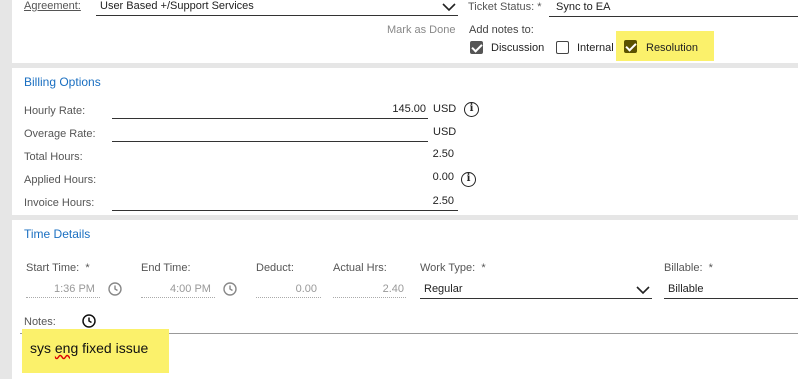  Describe the element at coordinates (55, 111) in the screenshot. I see `hourly-rate-label: Hourly Rate:` at that location.